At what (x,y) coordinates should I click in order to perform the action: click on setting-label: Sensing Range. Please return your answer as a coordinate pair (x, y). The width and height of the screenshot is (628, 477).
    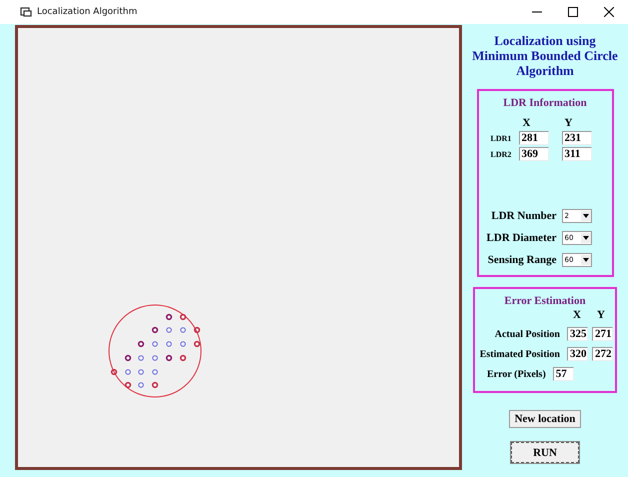
    Looking at the image, I should click on (522, 260).